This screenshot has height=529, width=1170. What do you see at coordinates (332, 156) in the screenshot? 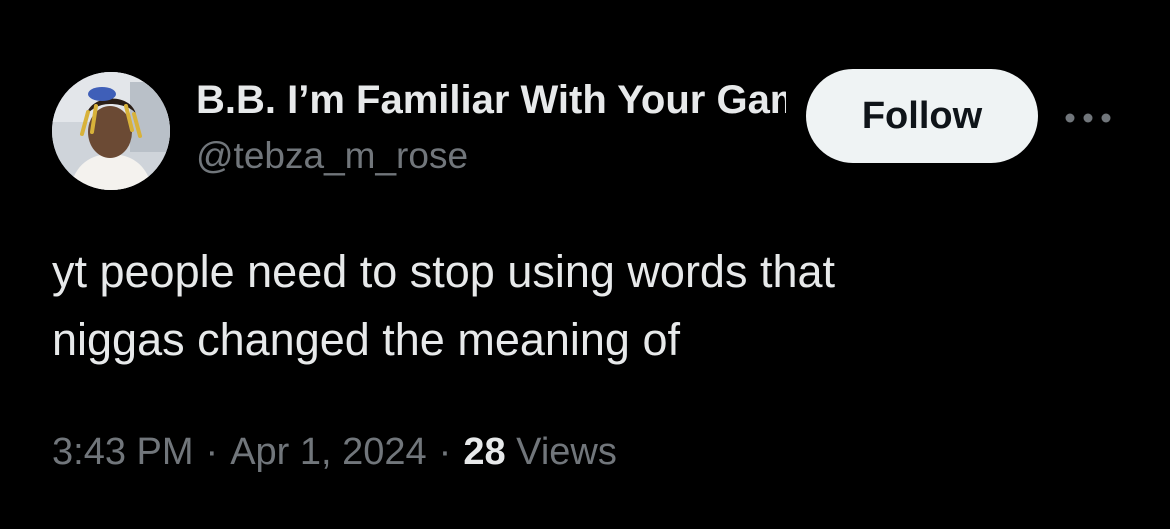
I see `user-handle: @tebza_m_rose` at bounding box center [332, 156].